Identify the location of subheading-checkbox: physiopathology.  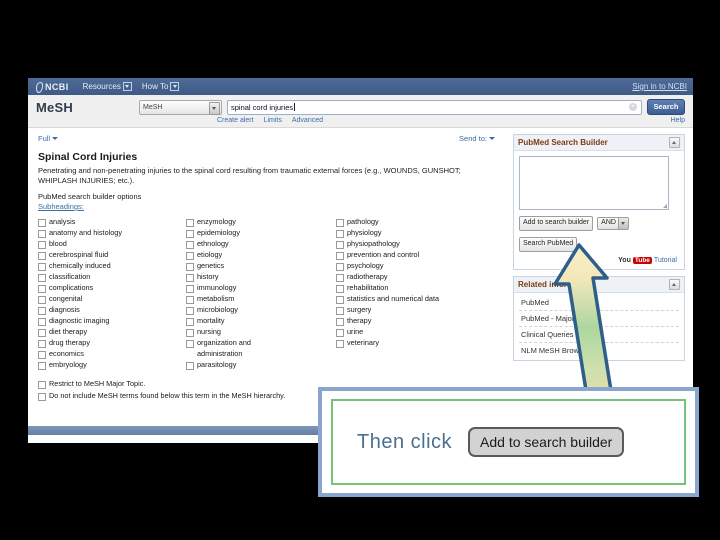
(410, 243).